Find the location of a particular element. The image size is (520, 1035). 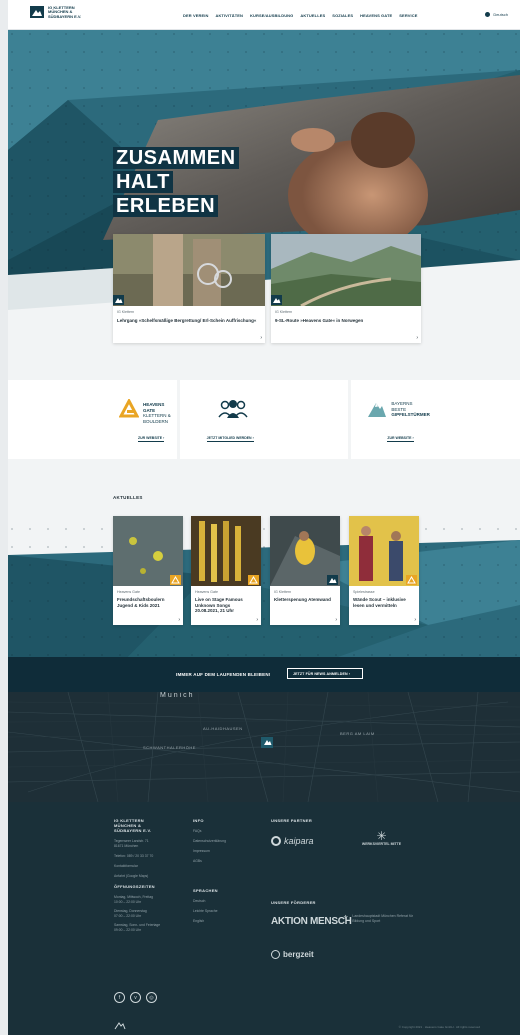

card-image is located at coordinates (189, 270).